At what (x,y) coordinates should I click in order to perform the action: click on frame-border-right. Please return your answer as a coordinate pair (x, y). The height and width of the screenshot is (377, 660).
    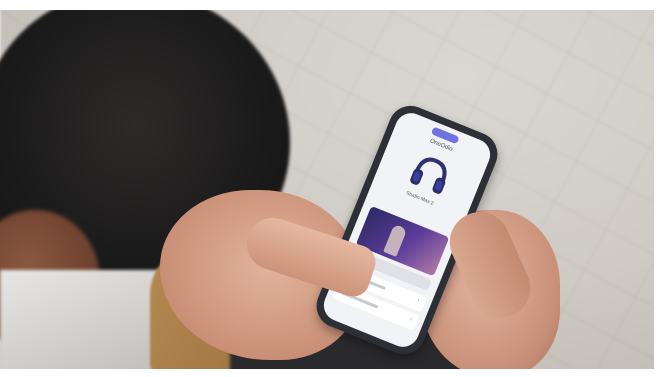
    Looking at the image, I should click on (657, 188).